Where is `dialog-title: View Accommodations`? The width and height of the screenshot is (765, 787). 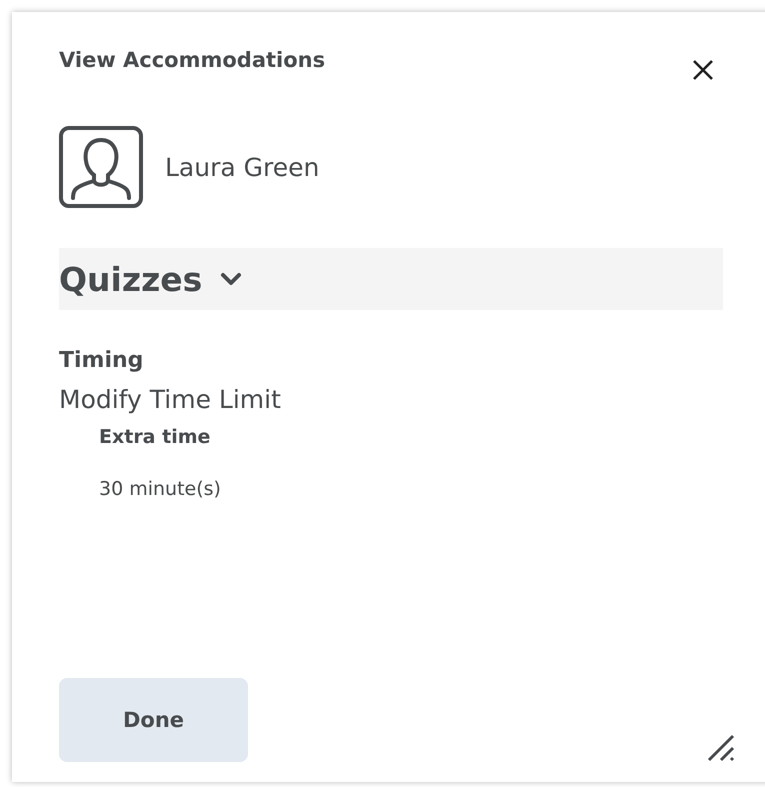
dialog-title: View Accommodations is located at coordinates (192, 60).